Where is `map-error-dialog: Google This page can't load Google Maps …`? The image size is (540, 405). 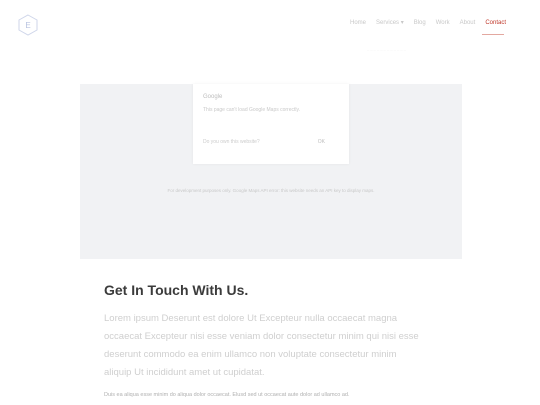 map-error-dialog: Google This page can't load Google Maps … is located at coordinates (271, 124).